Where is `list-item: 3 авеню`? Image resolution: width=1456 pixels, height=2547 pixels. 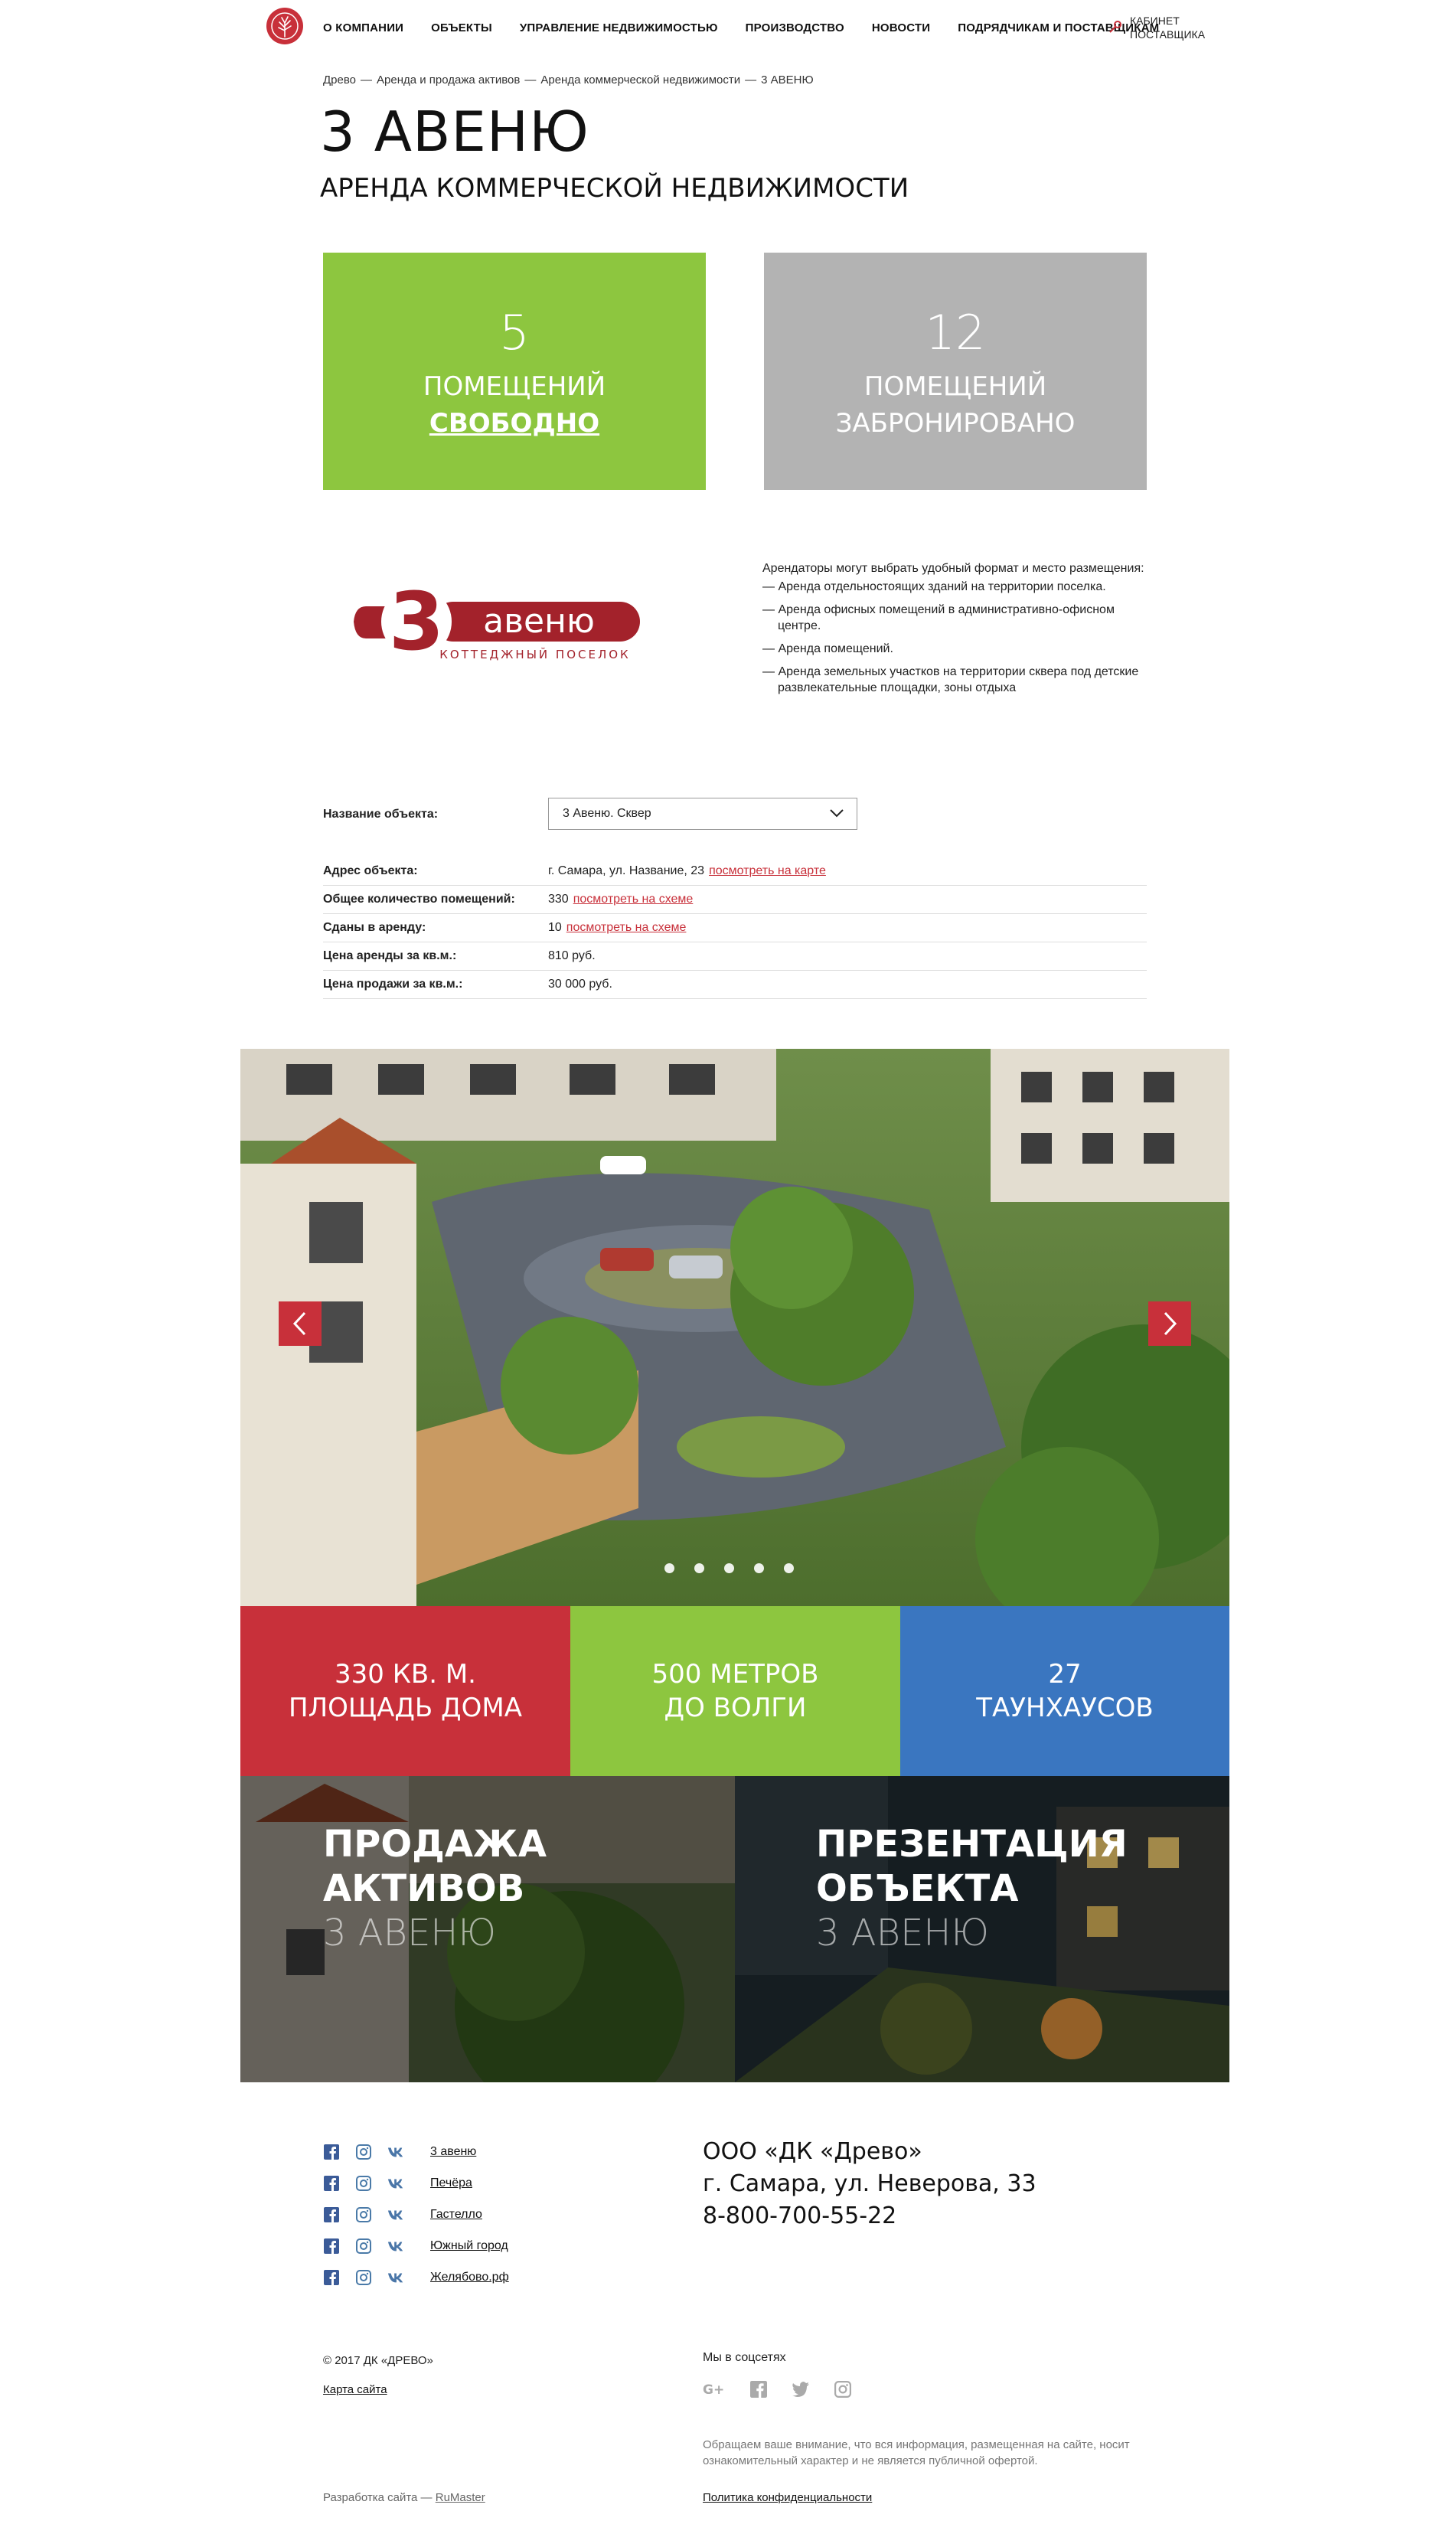
list-item: 3 авеню is located at coordinates (416, 2151).